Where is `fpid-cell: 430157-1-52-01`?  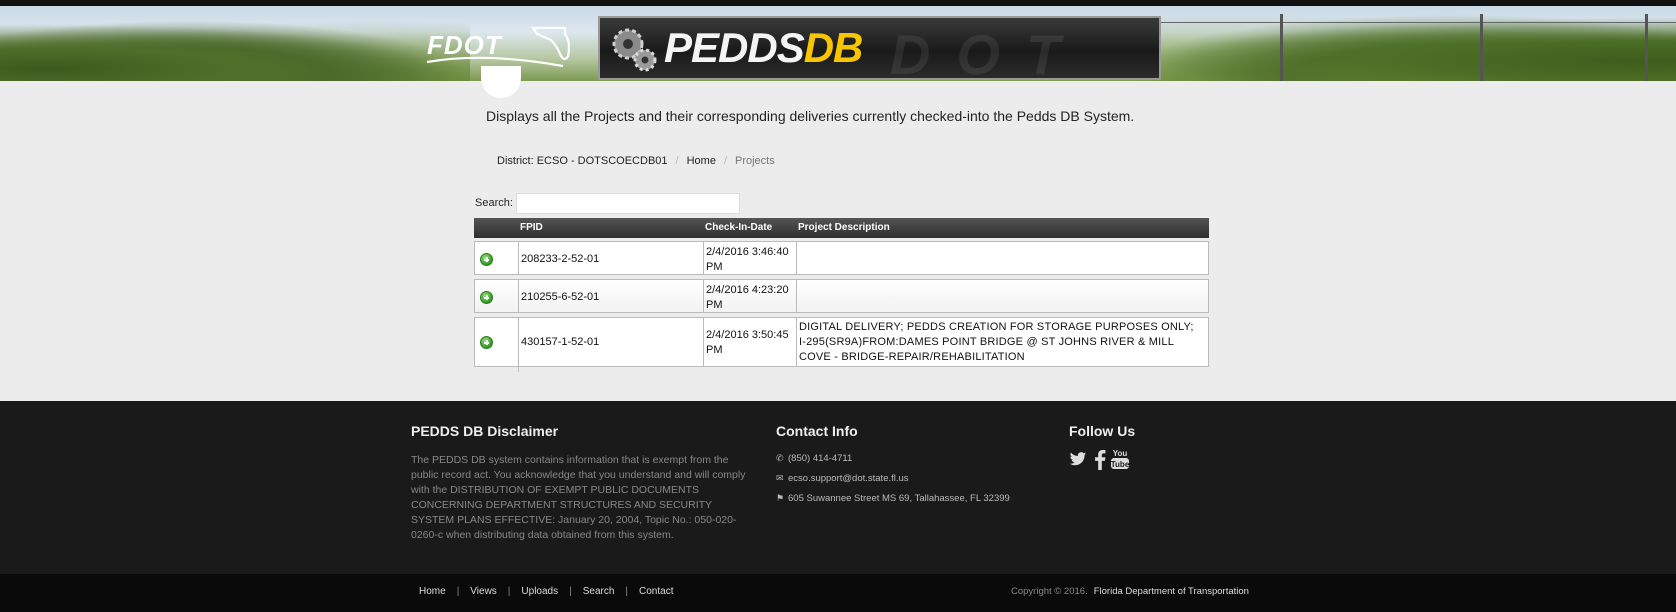
fpid-cell: 430157-1-52-01 is located at coordinates (611, 342).